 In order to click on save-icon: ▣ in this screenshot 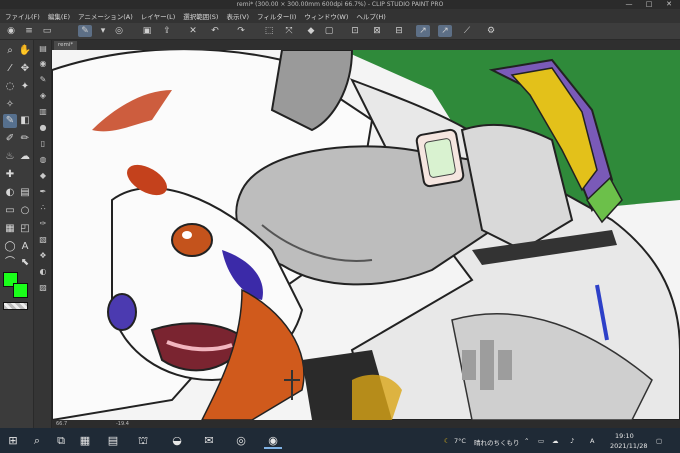, I will do `click(147, 31)`.